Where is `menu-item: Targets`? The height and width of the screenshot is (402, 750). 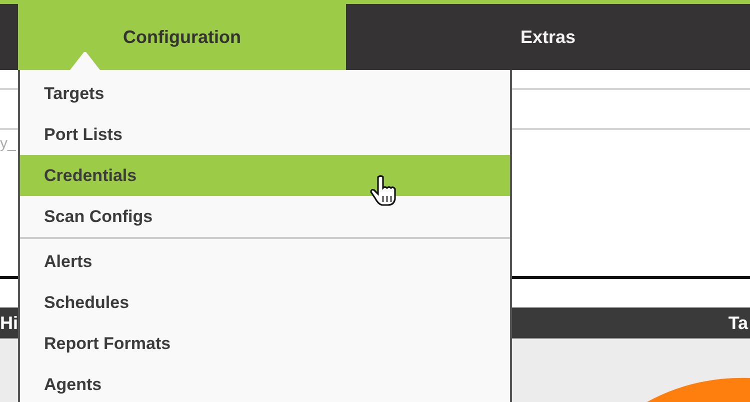
menu-item: Targets is located at coordinates (265, 93).